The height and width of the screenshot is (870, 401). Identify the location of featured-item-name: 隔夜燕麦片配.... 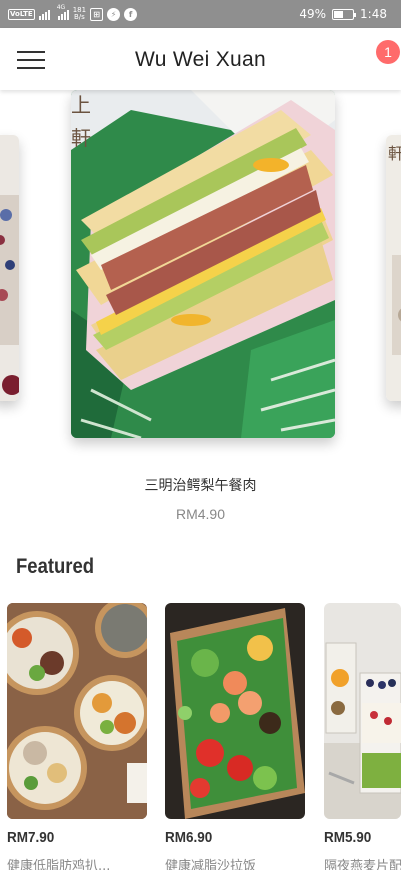
(362, 864).